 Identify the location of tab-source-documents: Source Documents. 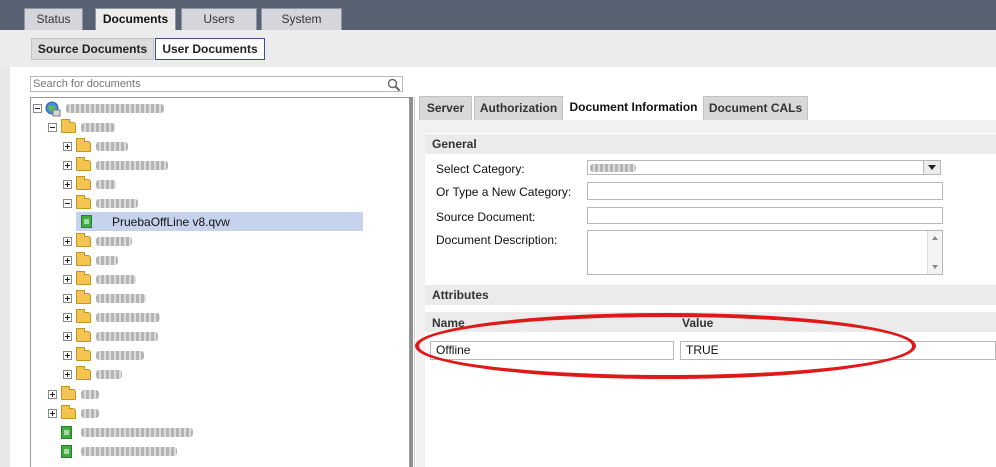
(92, 49).